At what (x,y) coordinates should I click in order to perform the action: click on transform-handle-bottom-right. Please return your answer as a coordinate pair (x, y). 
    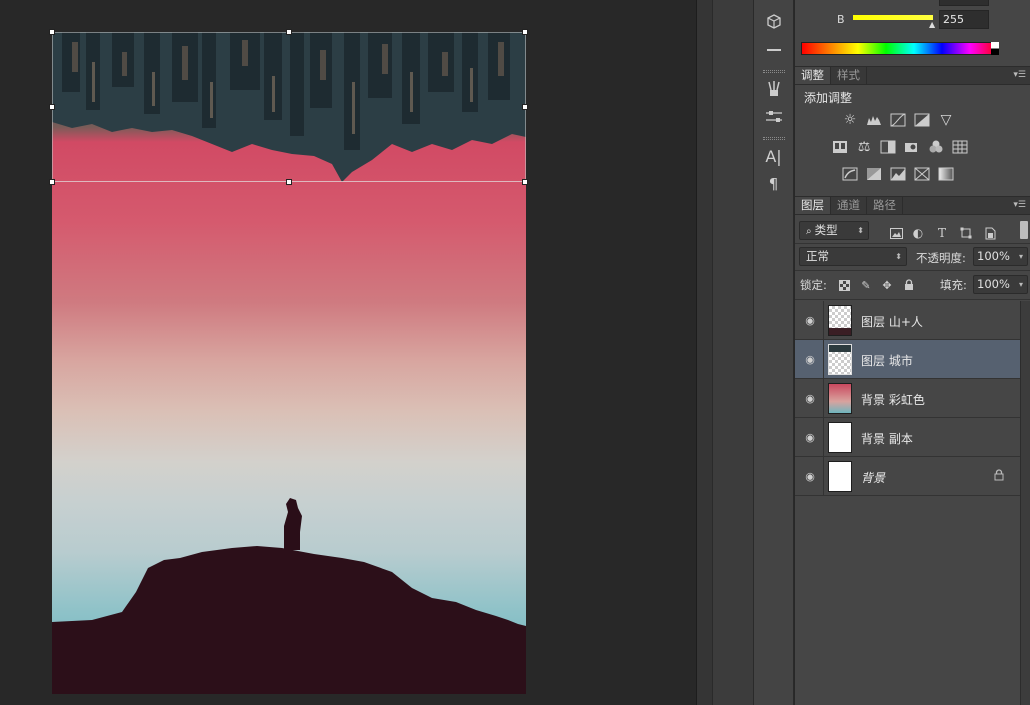
    Looking at the image, I should click on (525, 182).